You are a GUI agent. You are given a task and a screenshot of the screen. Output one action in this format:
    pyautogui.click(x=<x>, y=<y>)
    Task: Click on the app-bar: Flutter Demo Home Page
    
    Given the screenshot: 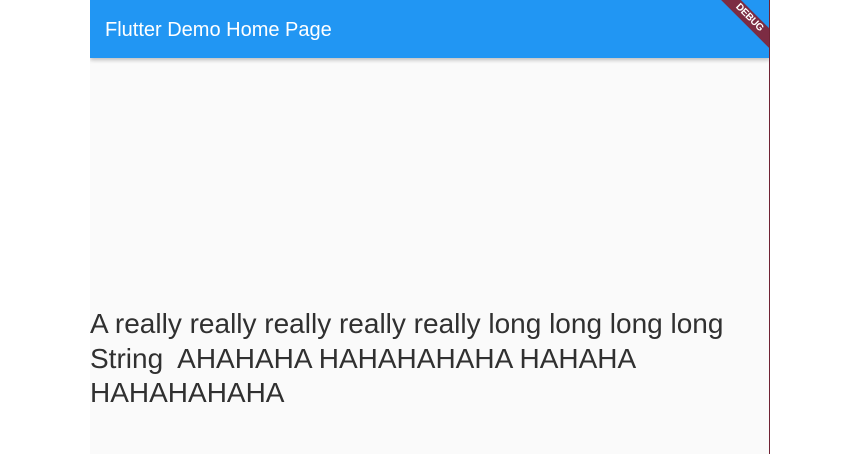 What is the action you would take?
    pyautogui.click(x=429, y=29)
    